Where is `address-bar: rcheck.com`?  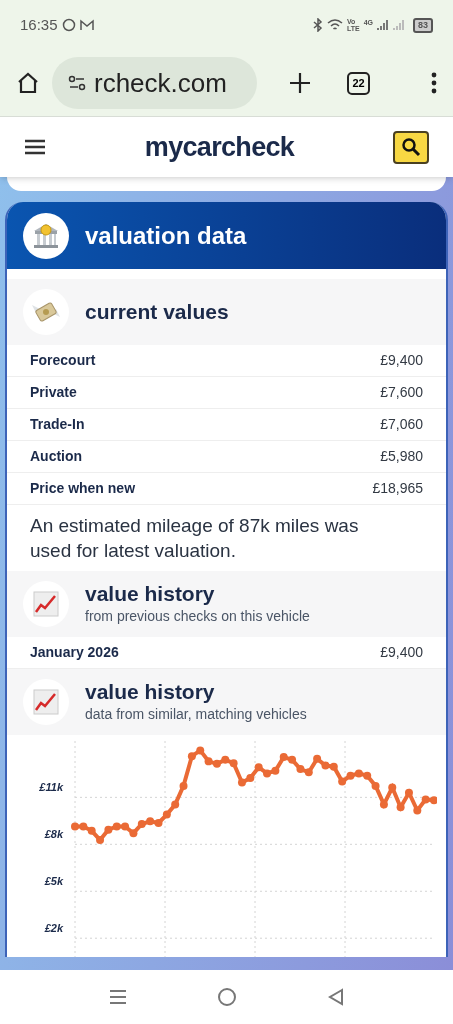
address-bar: rcheck.com is located at coordinates (154, 83).